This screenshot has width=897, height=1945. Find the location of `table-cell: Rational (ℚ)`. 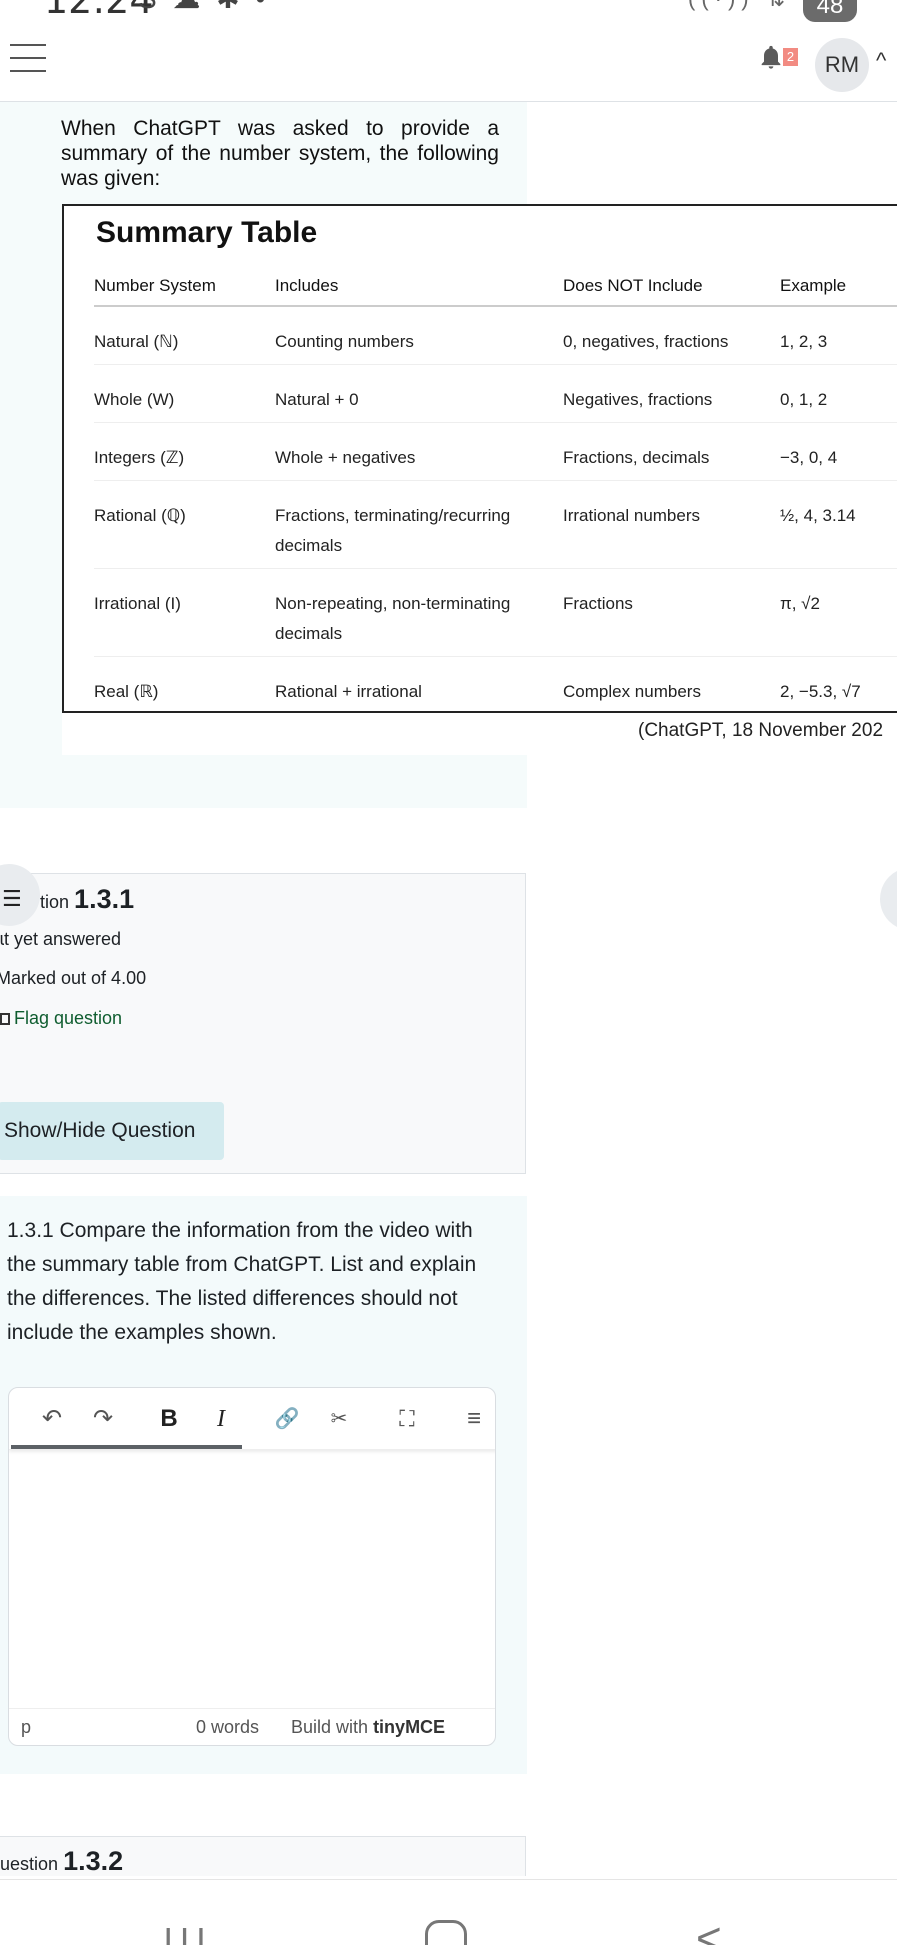

table-cell: Rational (ℚ) is located at coordinates (184, 524).